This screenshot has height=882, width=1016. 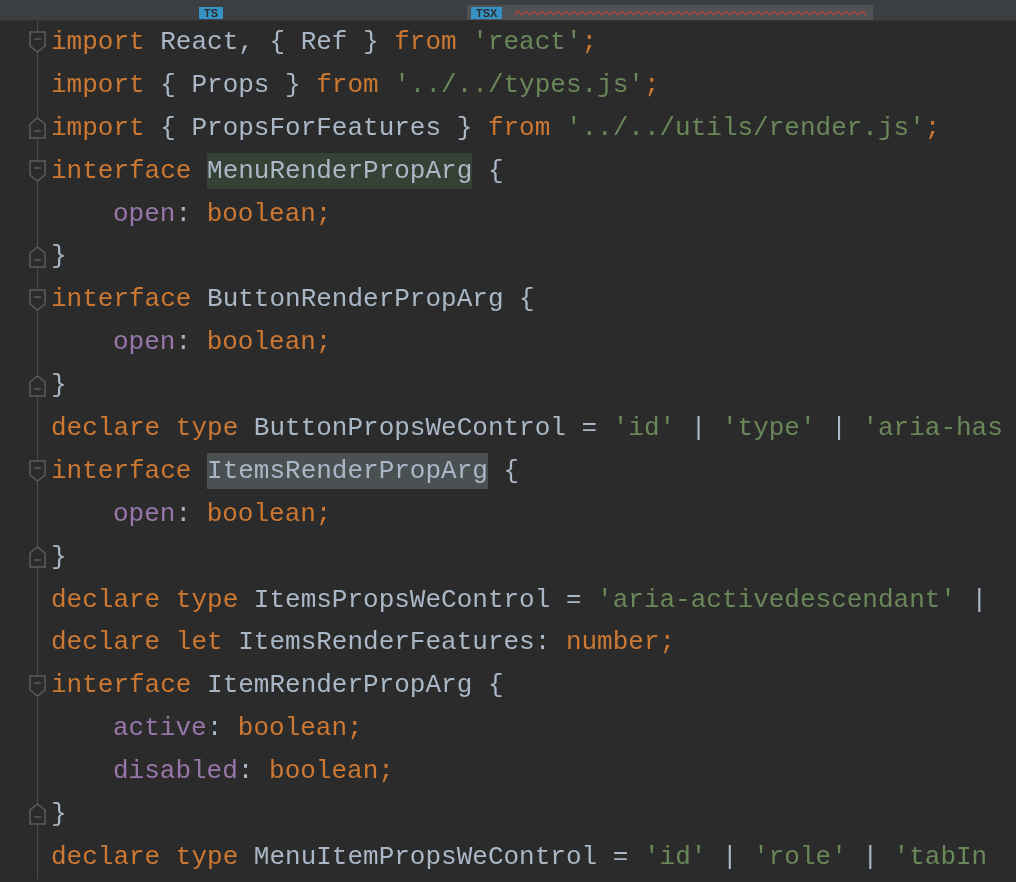 What do you see at coordinates (487, 12) in the screenshot?
I see `file-type-badge: TSX` at bounding box center [487, 12].